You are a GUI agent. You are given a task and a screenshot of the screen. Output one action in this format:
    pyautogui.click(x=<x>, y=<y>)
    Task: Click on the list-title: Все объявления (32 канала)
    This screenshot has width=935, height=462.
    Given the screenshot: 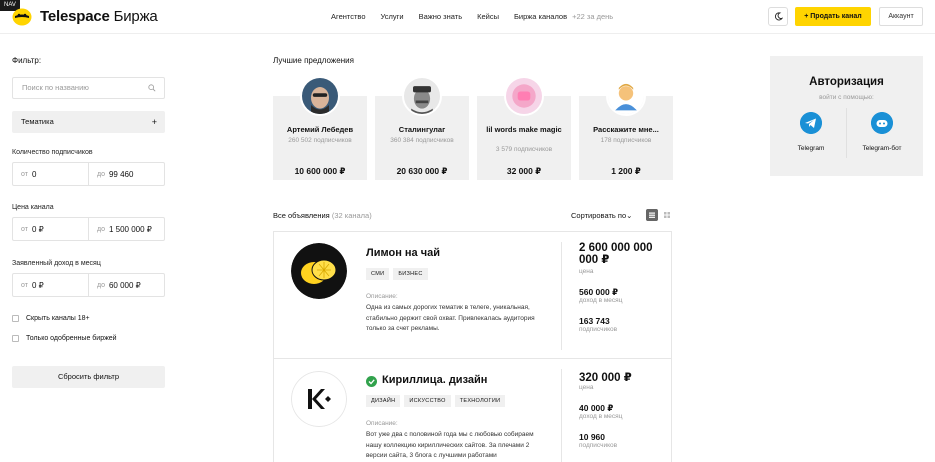 What is the action you would take?
    pyautogui.click(x=322, y=215)
    